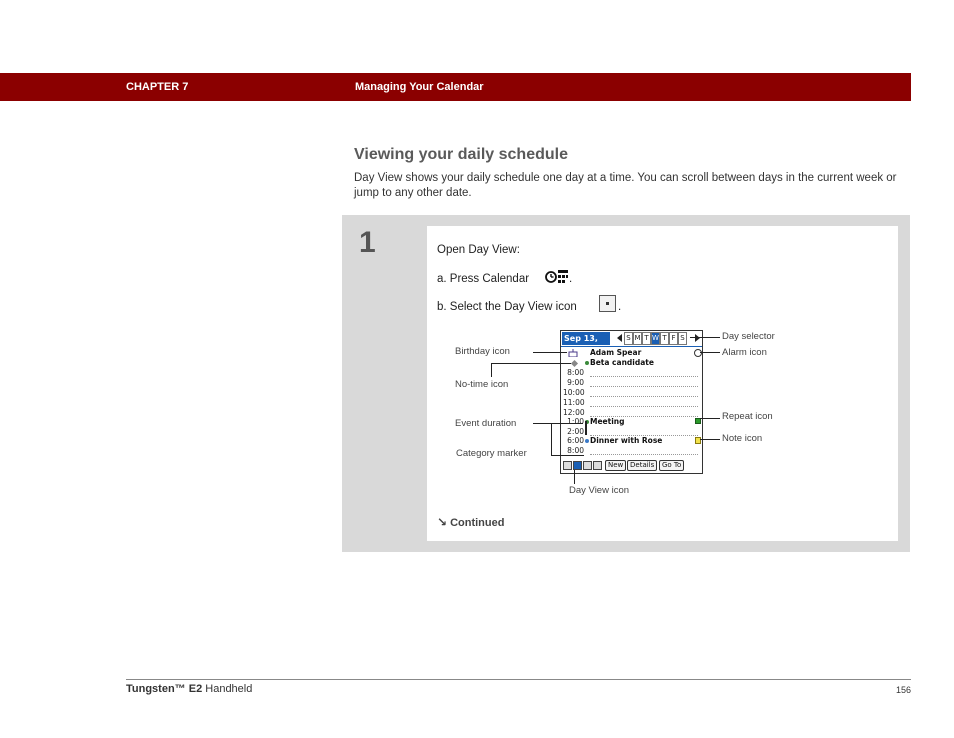  I want to click on callout-day-view-icon: Day View icon, so click(599, 490).